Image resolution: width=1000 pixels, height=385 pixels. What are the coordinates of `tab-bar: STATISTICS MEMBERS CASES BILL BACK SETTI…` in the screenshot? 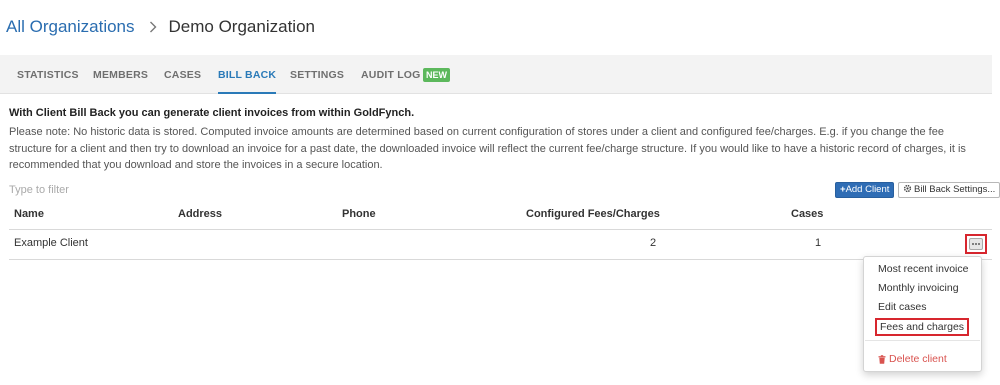 It's located at (496, 74).